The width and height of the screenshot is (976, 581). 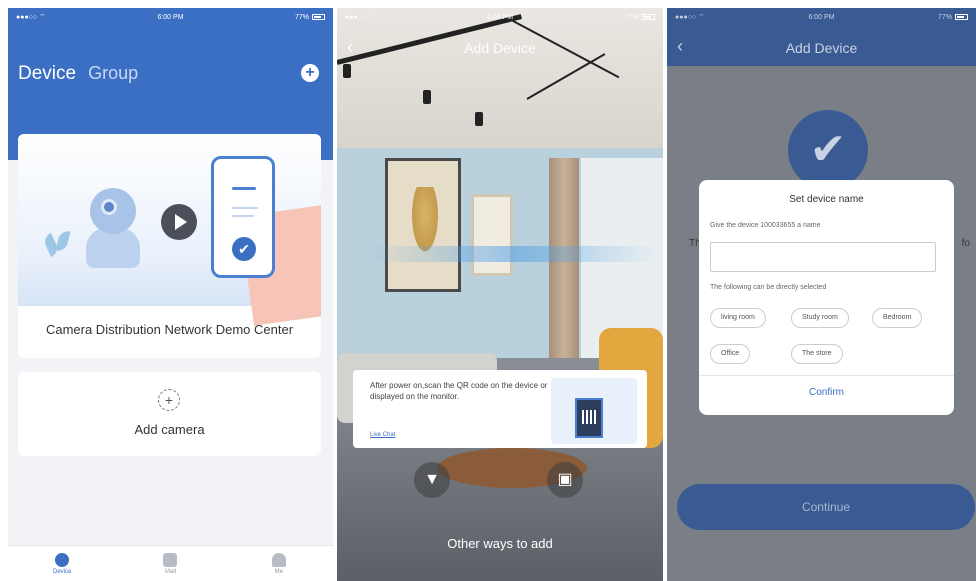 What do you see at coordinates (826, 507) in the screenshot?
I see `continue-button: Continue` at bounding box center [826, 507].